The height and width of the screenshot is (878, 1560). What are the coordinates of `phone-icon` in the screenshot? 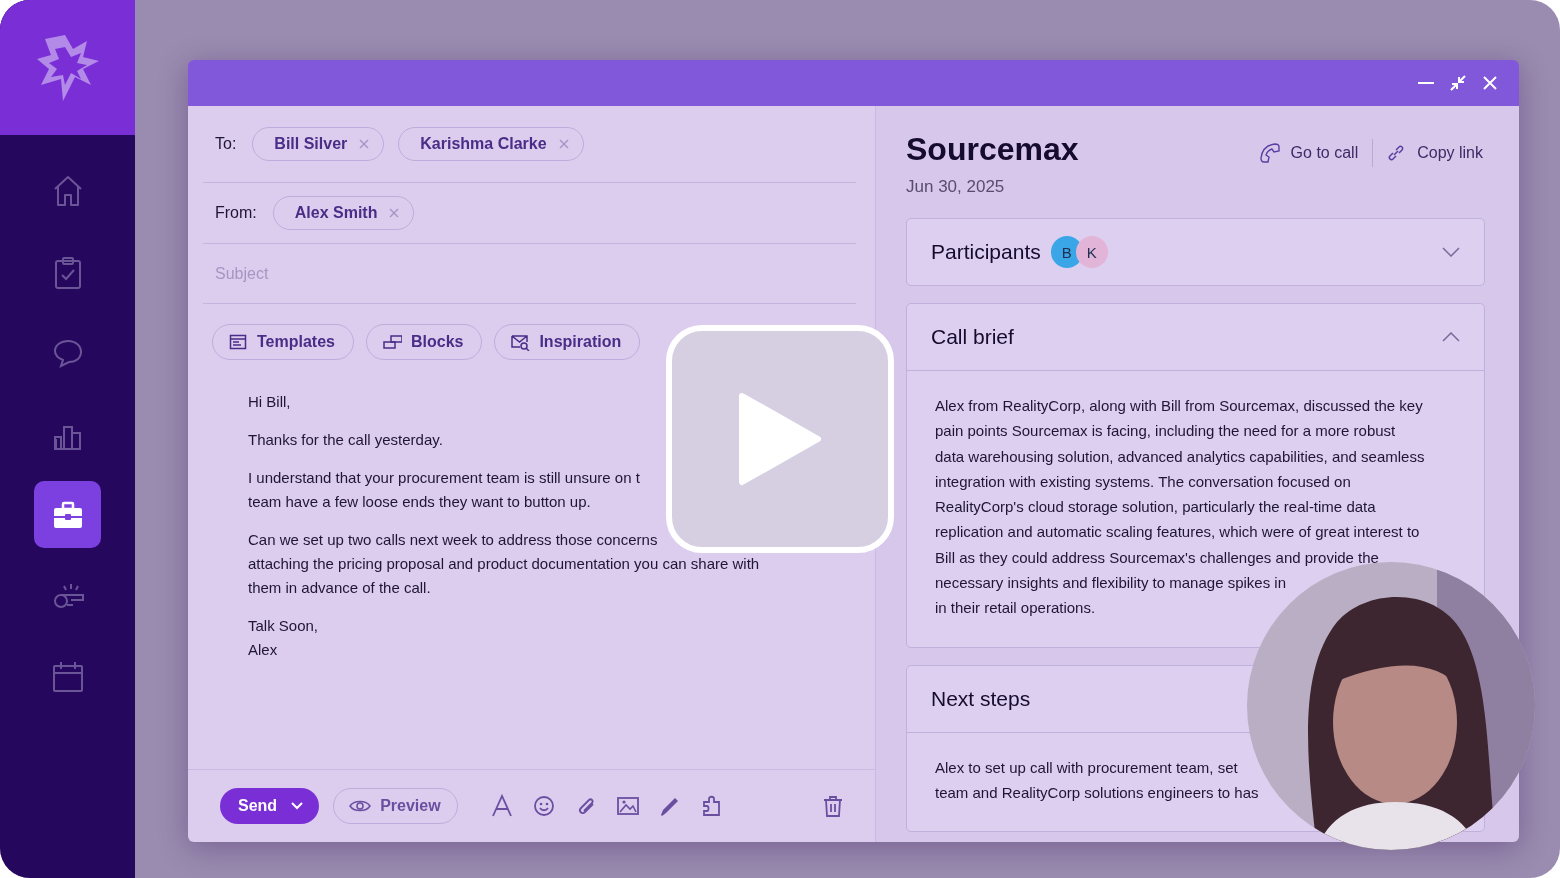 It's located at (1269, 153).